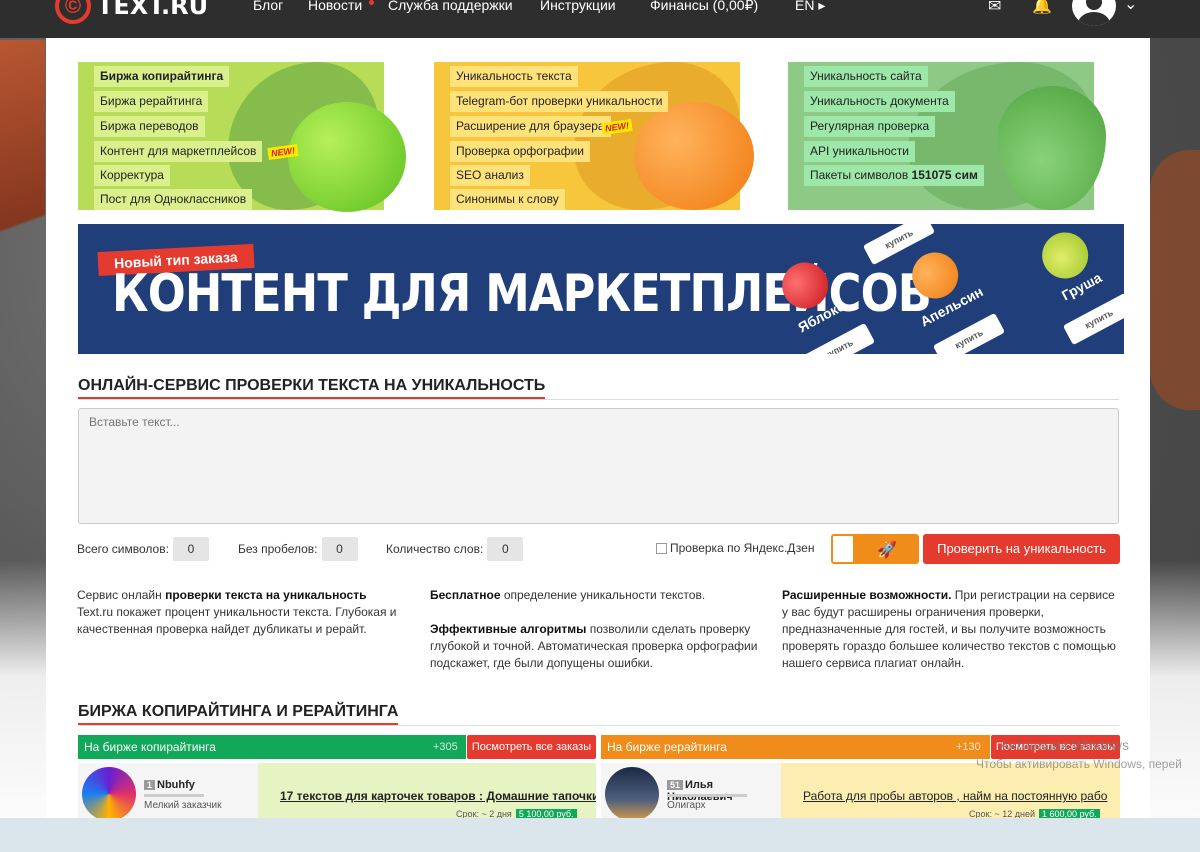  Describe the element at coordinates (505, 549) in the screenshot. I see `word-count-value: 0` at that location.